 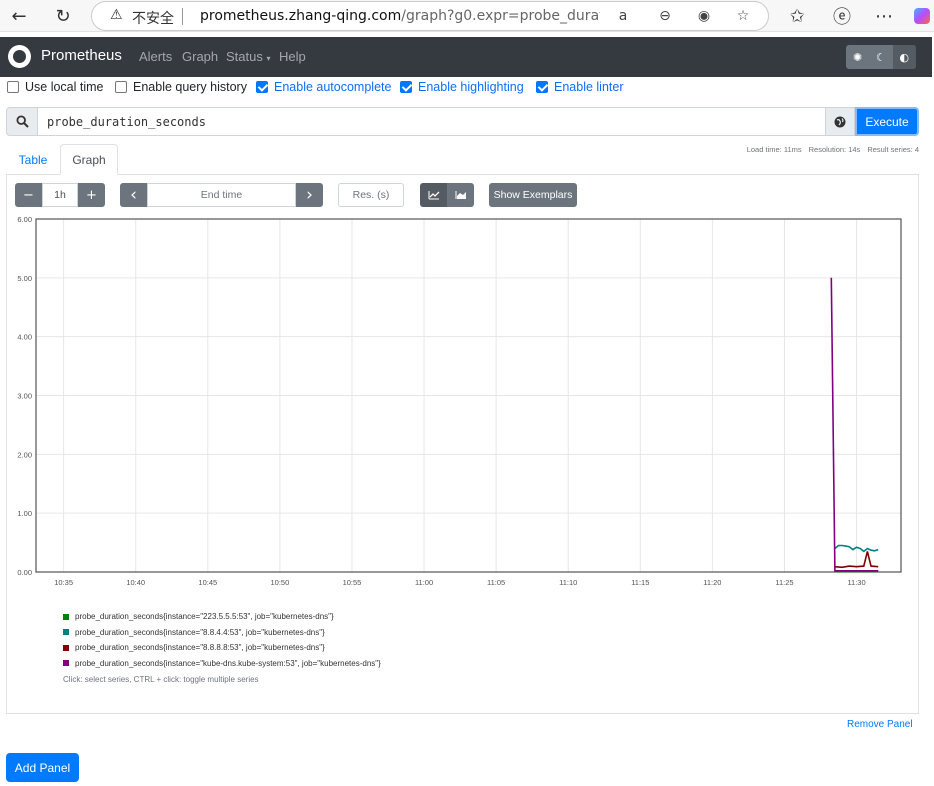 What do you see at coordinates (856, 582) in the screenshot?
I see `x-tick-label: 11:30` at bounding box center [856, 582].